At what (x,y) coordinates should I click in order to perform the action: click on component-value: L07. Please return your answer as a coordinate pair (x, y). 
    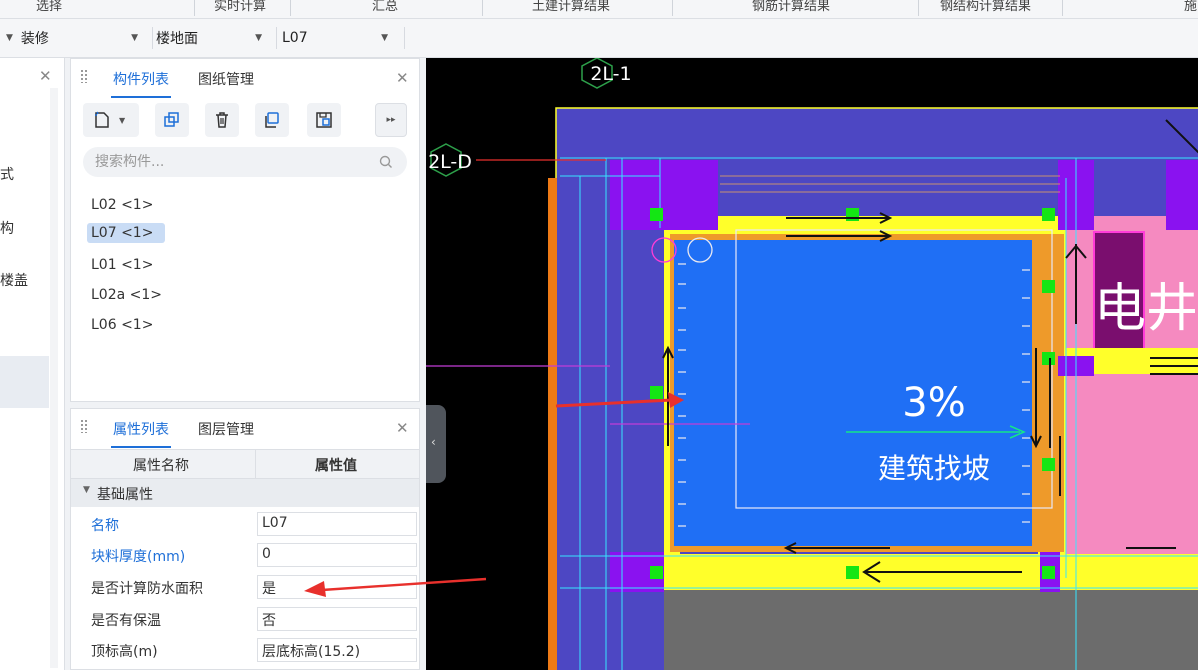
    Looking at the image, I should click on (295, 38).